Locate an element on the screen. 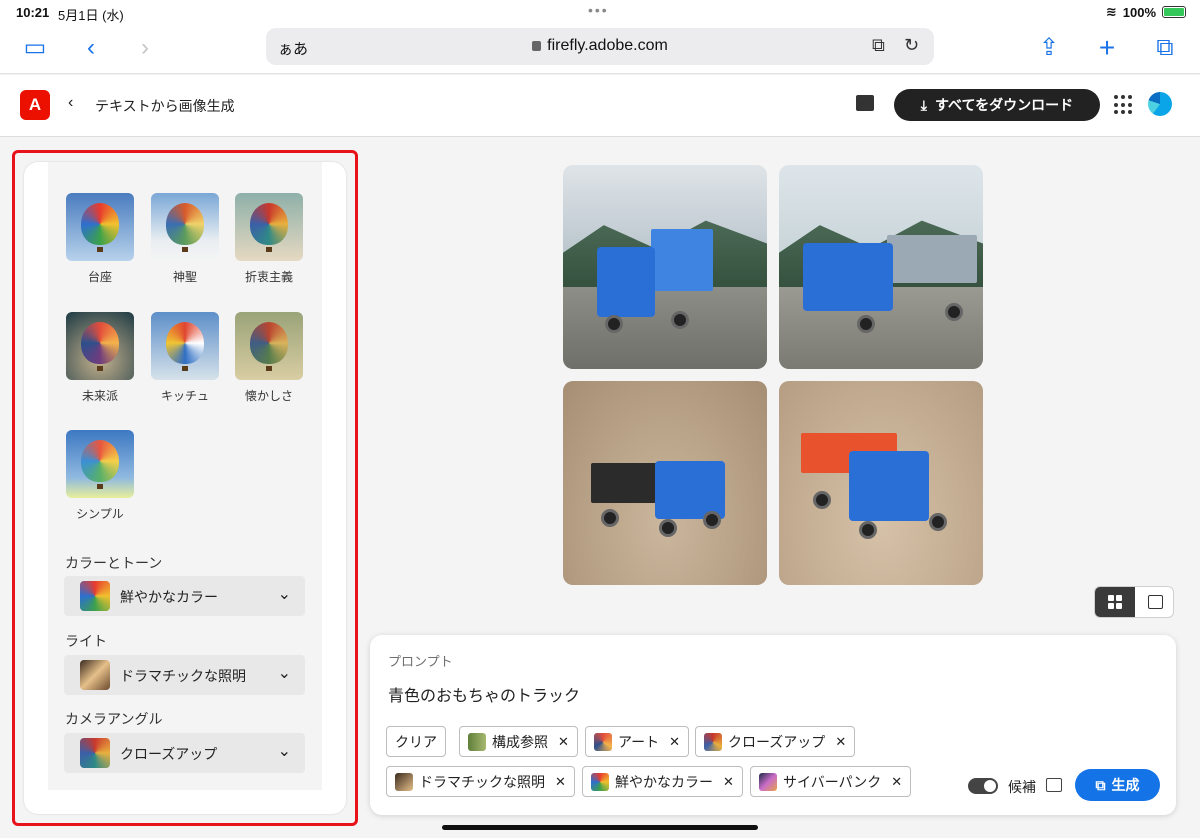 The height and width of the screenshot is (838, 1200). prompt-label: プロンプト is located at coordinates (420, 661).